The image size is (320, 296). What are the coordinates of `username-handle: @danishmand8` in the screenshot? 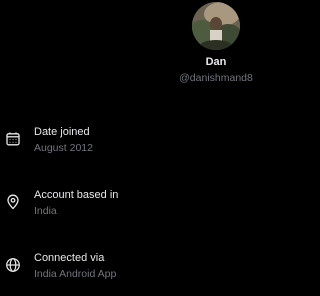 It's located at (216, 78).